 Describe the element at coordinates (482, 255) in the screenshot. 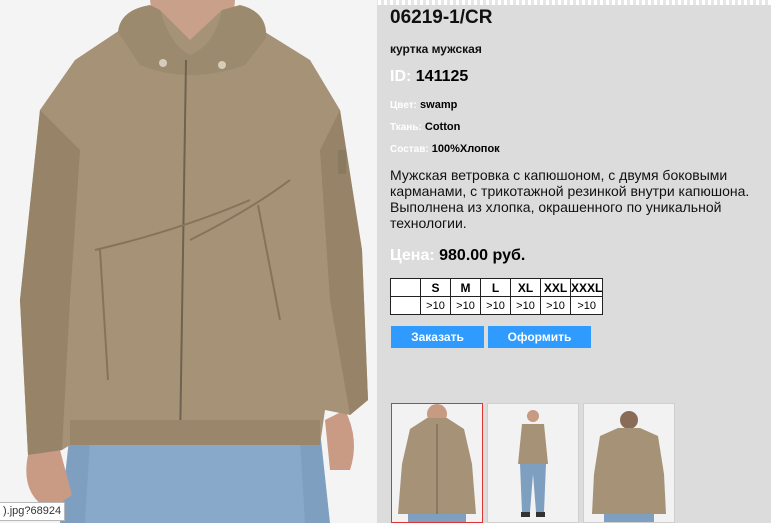

I see `price-value: 980.00 руб.` at that location.